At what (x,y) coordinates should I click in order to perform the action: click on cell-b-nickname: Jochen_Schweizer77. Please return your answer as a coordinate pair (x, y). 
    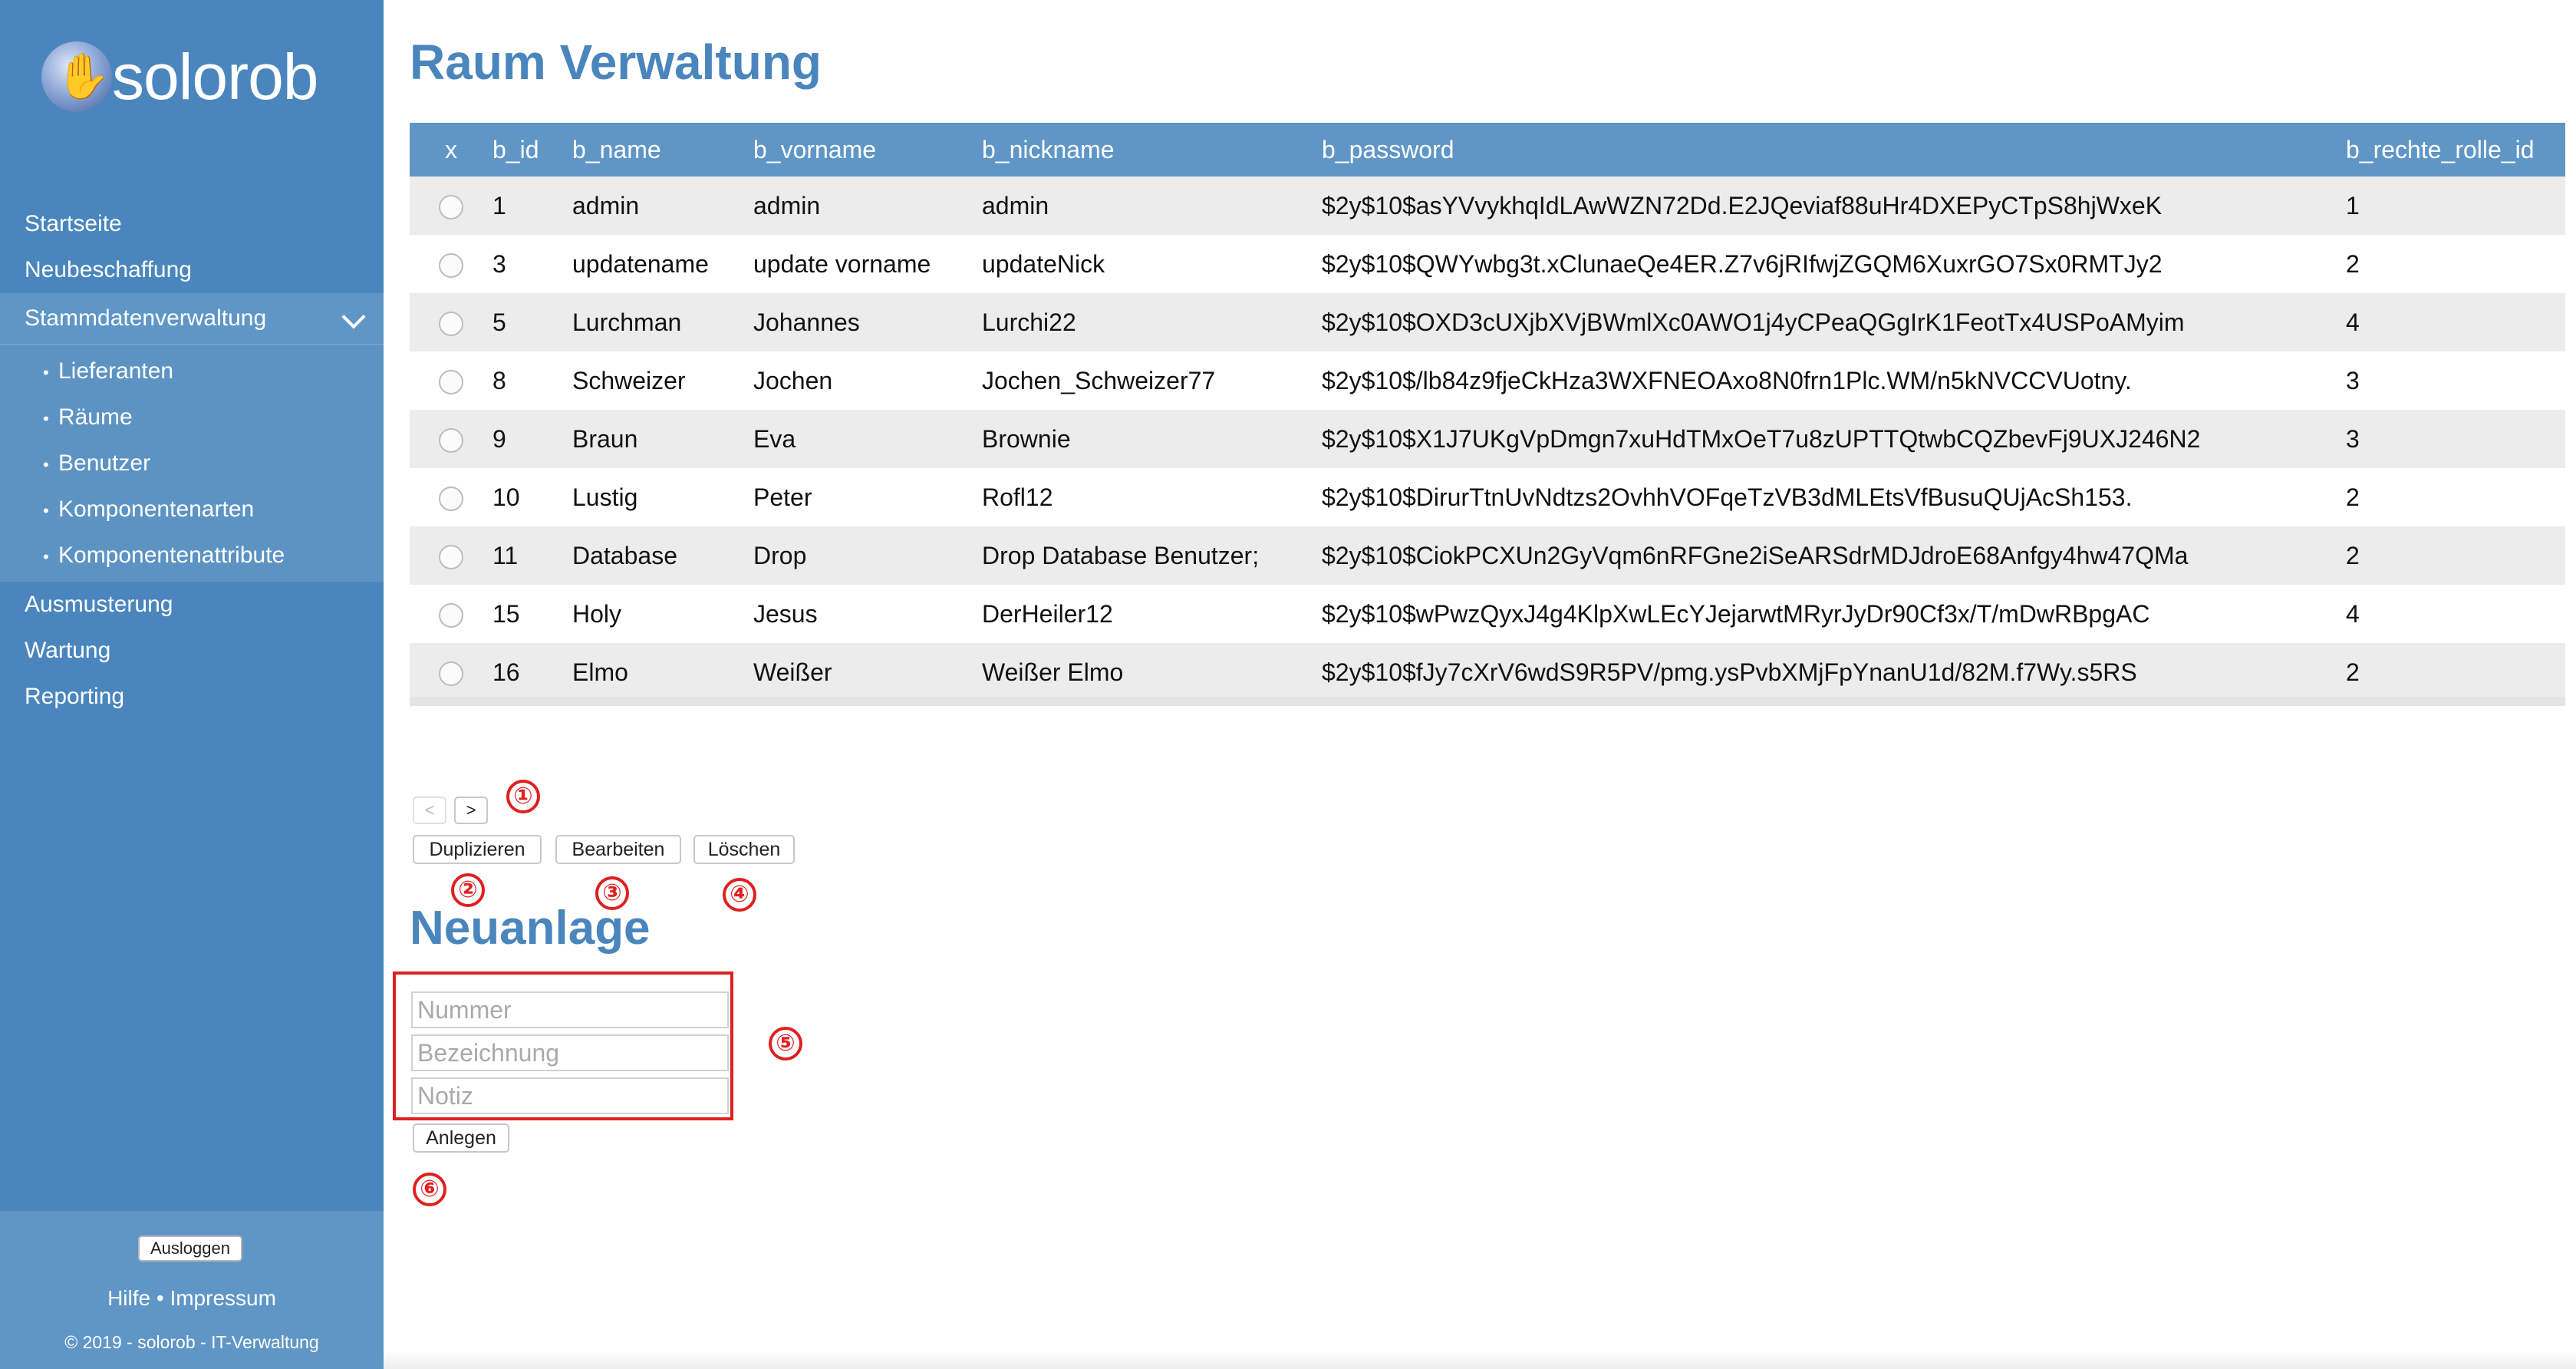
    Looking at the image, I should click on (1152, 381).